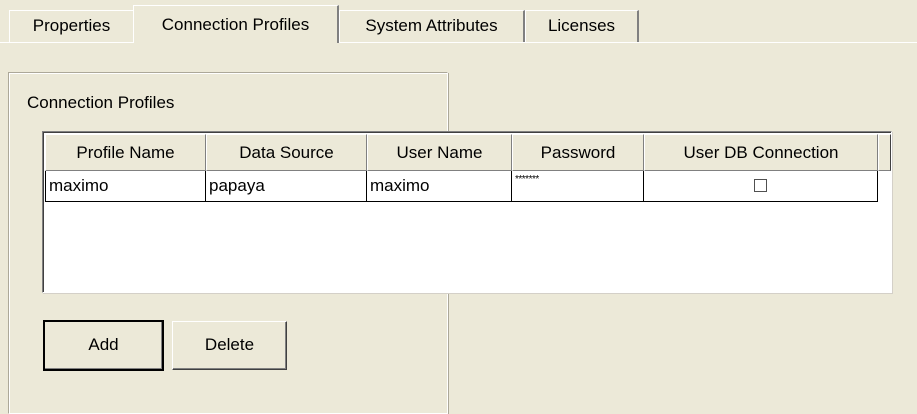 This screenshot has width=917, height=414. I want to click on column-header-user-name: User Name, so click(439, 152).